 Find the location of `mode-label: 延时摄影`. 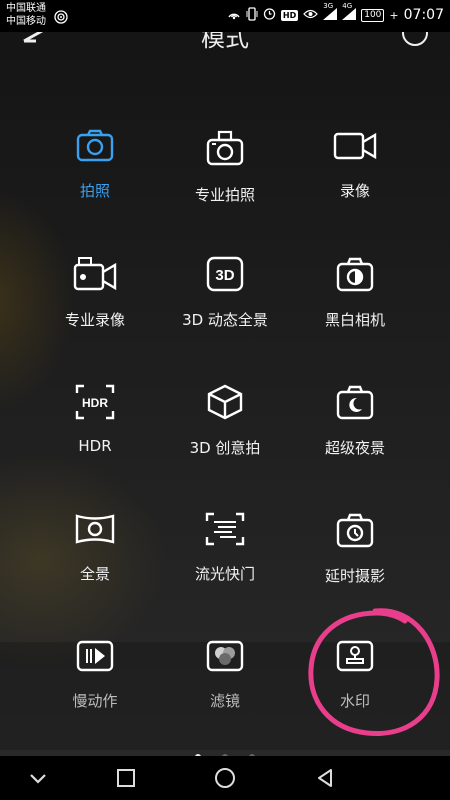

mode-label: 延时摄影 is located at coordinates (354, 576).